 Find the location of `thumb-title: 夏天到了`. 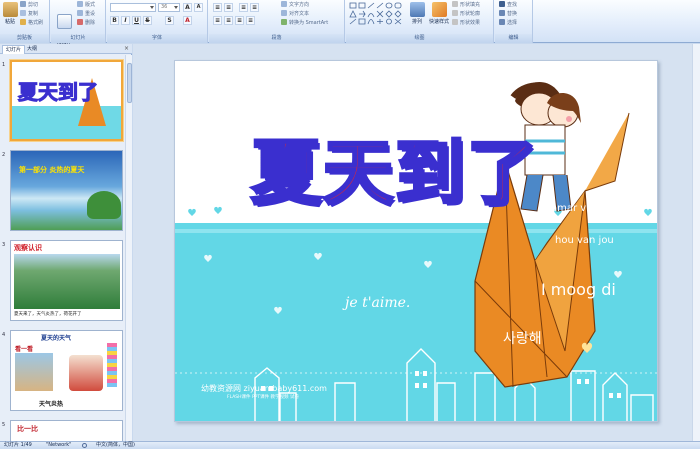

thumb-title: 夏天到了 is located at coordinates (58, 92).